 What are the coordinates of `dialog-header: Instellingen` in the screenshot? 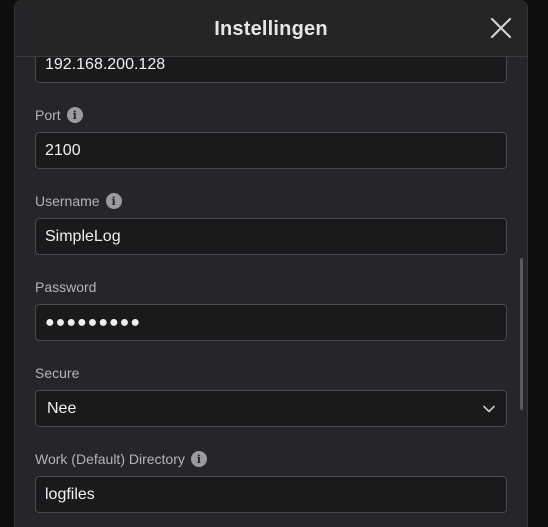 It's located at (271, 28).